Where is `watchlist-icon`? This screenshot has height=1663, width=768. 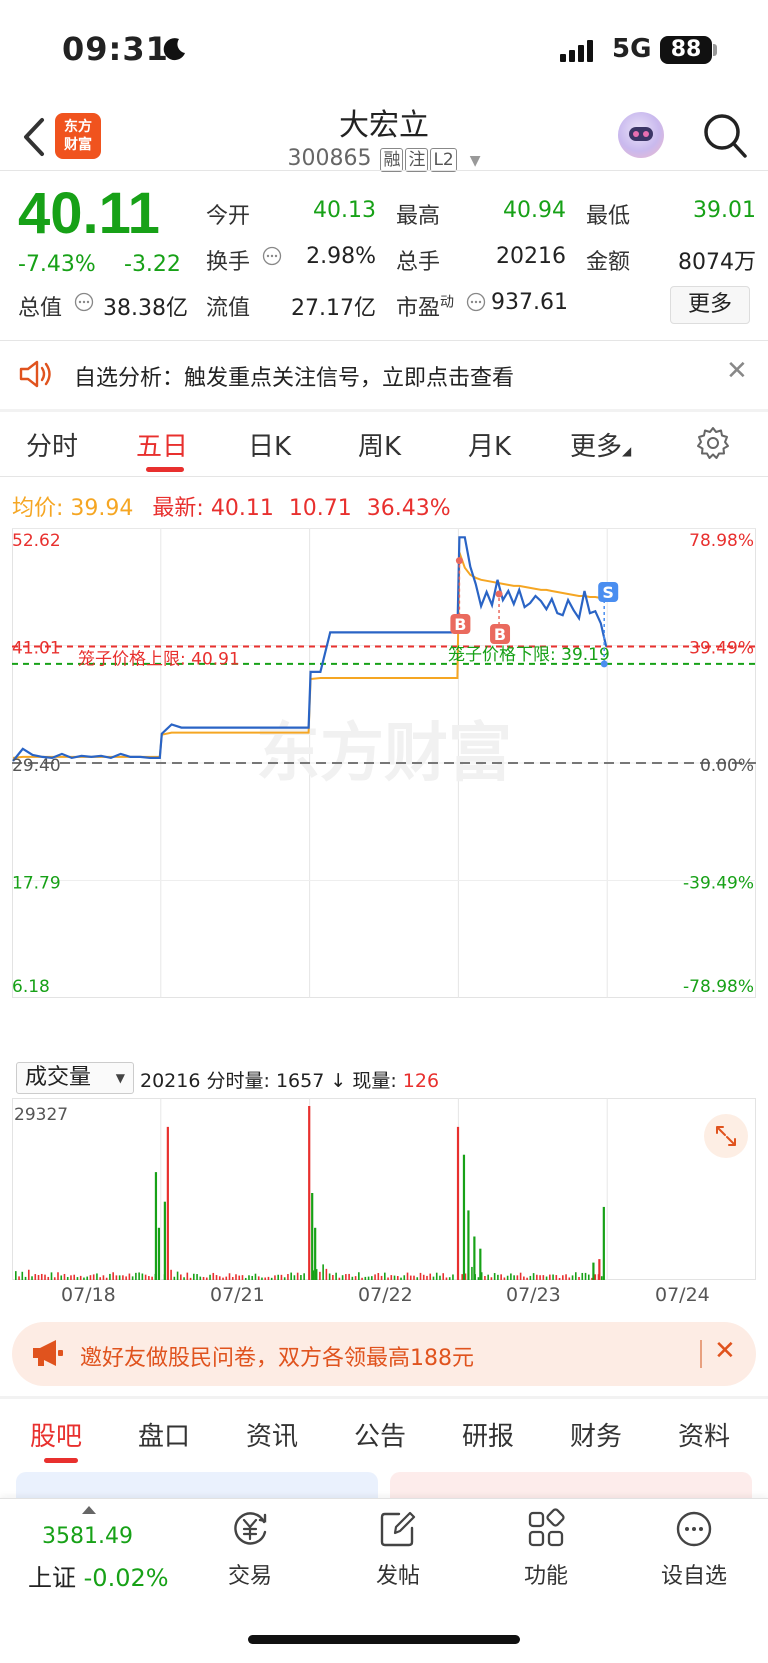 watchlist-icon is located at coordinates (694, 1529).